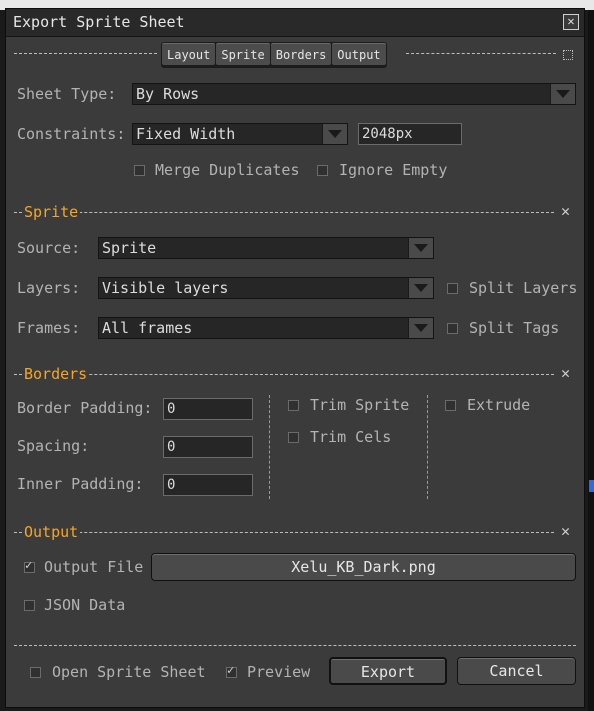 This screenshot has width=594, height=711. Describe the element at coordinates (523, 288) in the screenshot. I see `split-layers-label: Split Layers` at that location.